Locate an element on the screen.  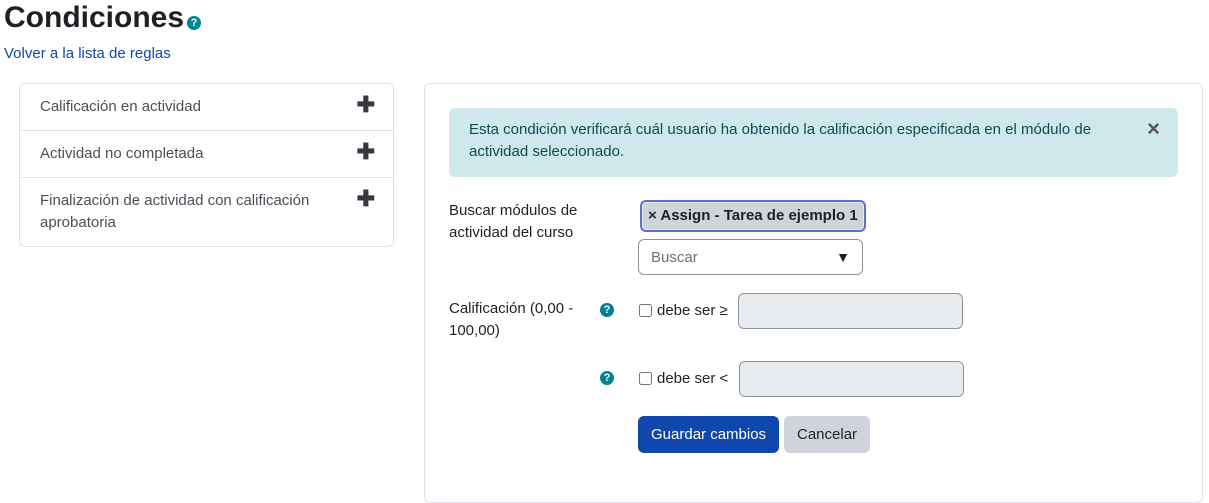
condition-item-label: Calificación en actividad is located at coordinates (120, 106).